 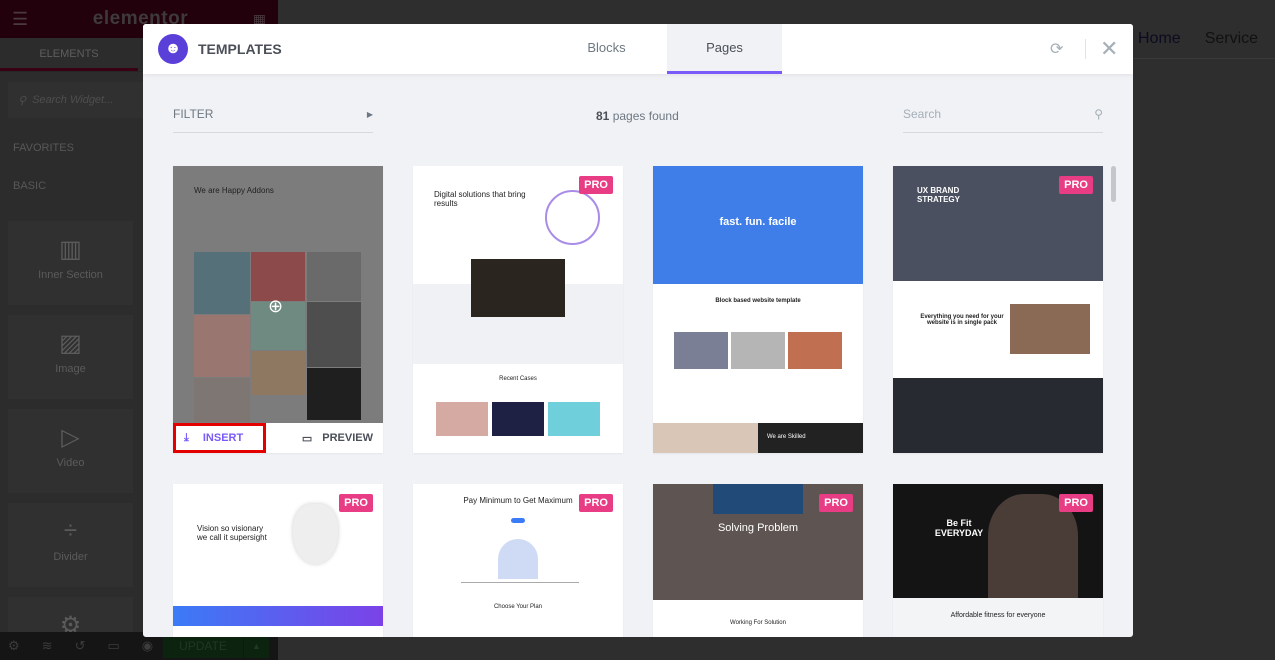 I want to click on columns-icon: ▥, so click(x=70, y=249).